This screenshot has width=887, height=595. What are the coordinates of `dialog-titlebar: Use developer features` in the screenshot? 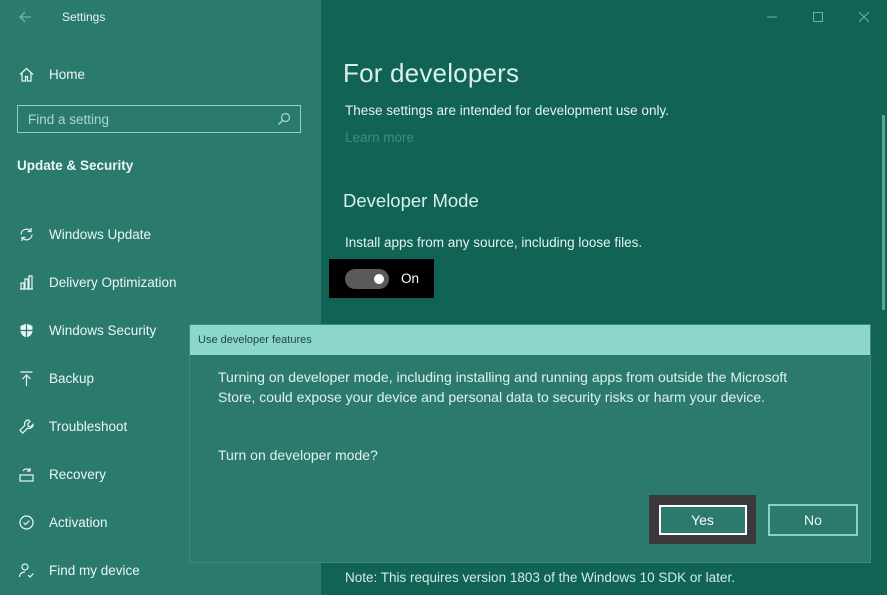 It's located at (530, 340).